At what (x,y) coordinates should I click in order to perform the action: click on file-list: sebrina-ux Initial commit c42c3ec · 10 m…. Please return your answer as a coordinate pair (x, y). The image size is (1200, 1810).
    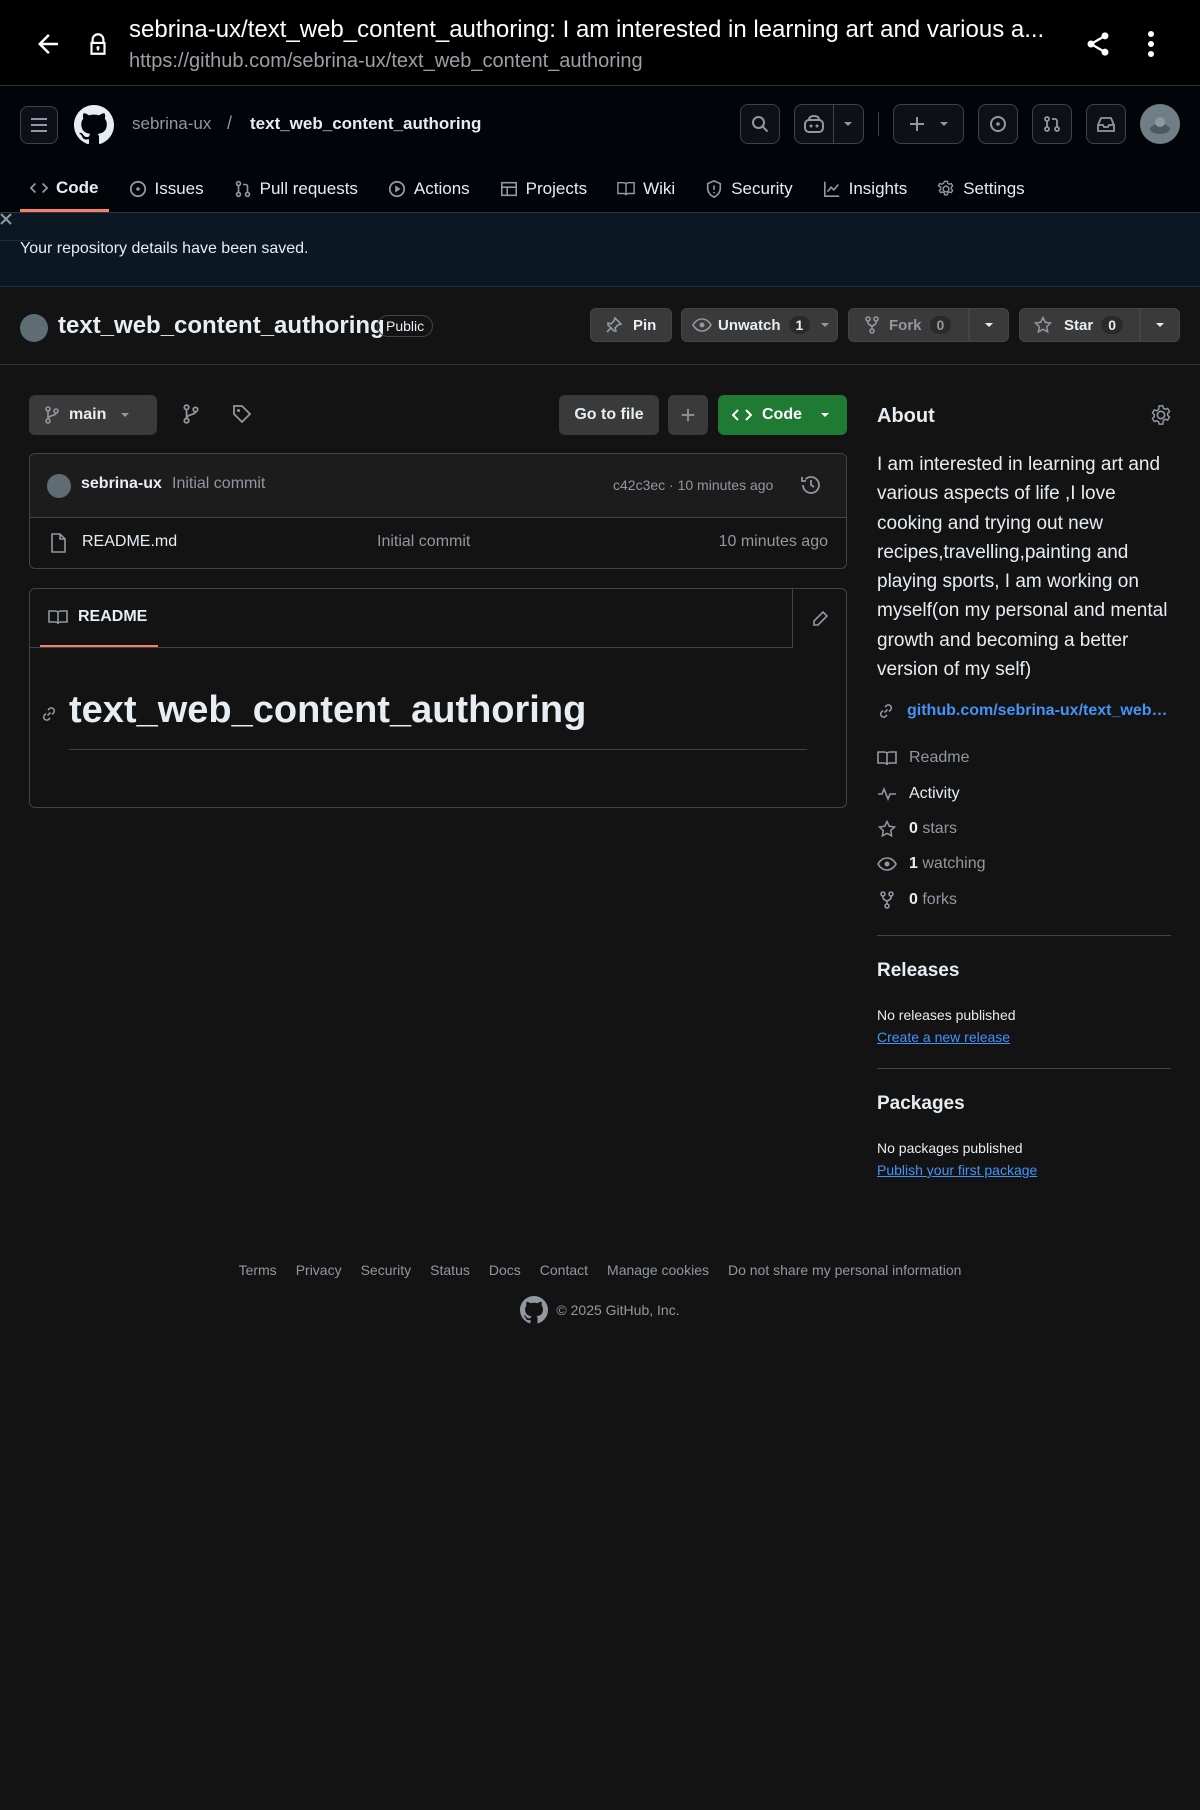
    Looking at the image, I should click on (438, 511).